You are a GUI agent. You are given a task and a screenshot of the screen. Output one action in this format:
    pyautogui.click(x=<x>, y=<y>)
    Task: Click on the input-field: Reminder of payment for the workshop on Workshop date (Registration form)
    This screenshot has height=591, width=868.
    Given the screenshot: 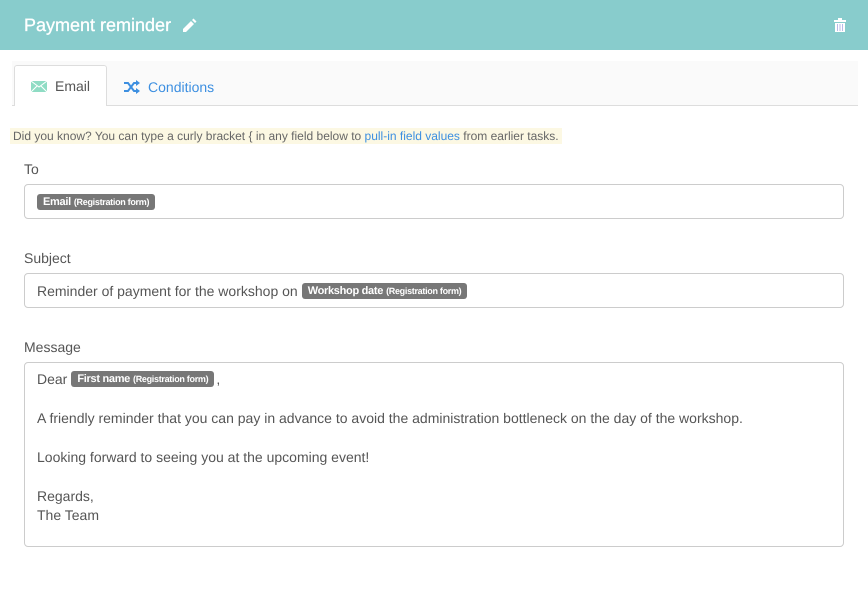 What is the action you would take?
    pyautogui.click(x=434, y=290)
    